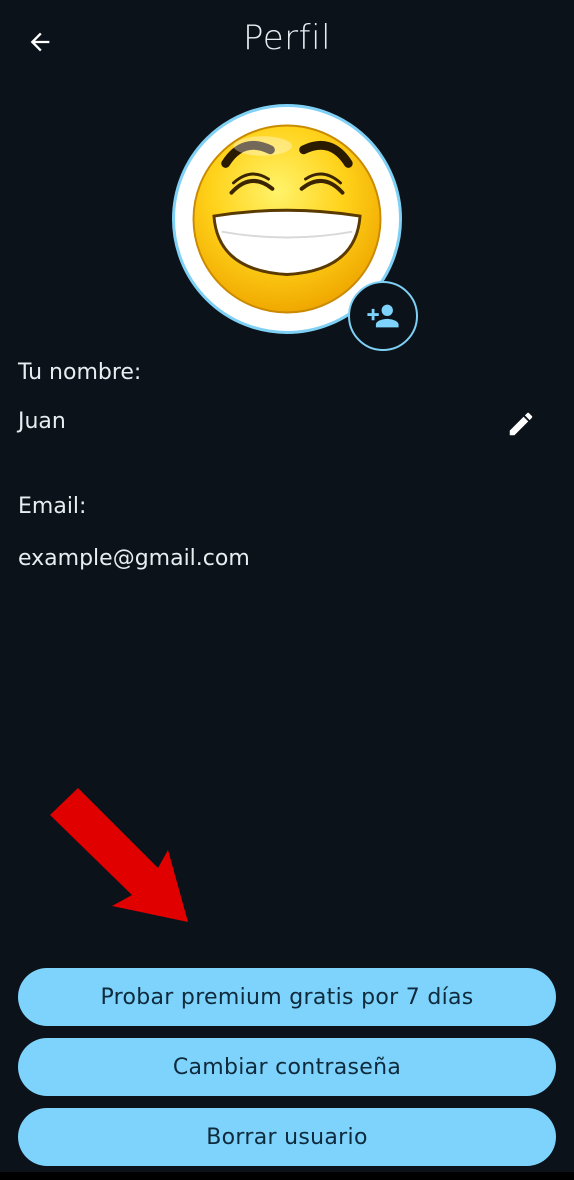  What do you see at coordinates (287, 38) in the screenshot?
I see `page-title: Perfil` at bounding box center [287, 38].